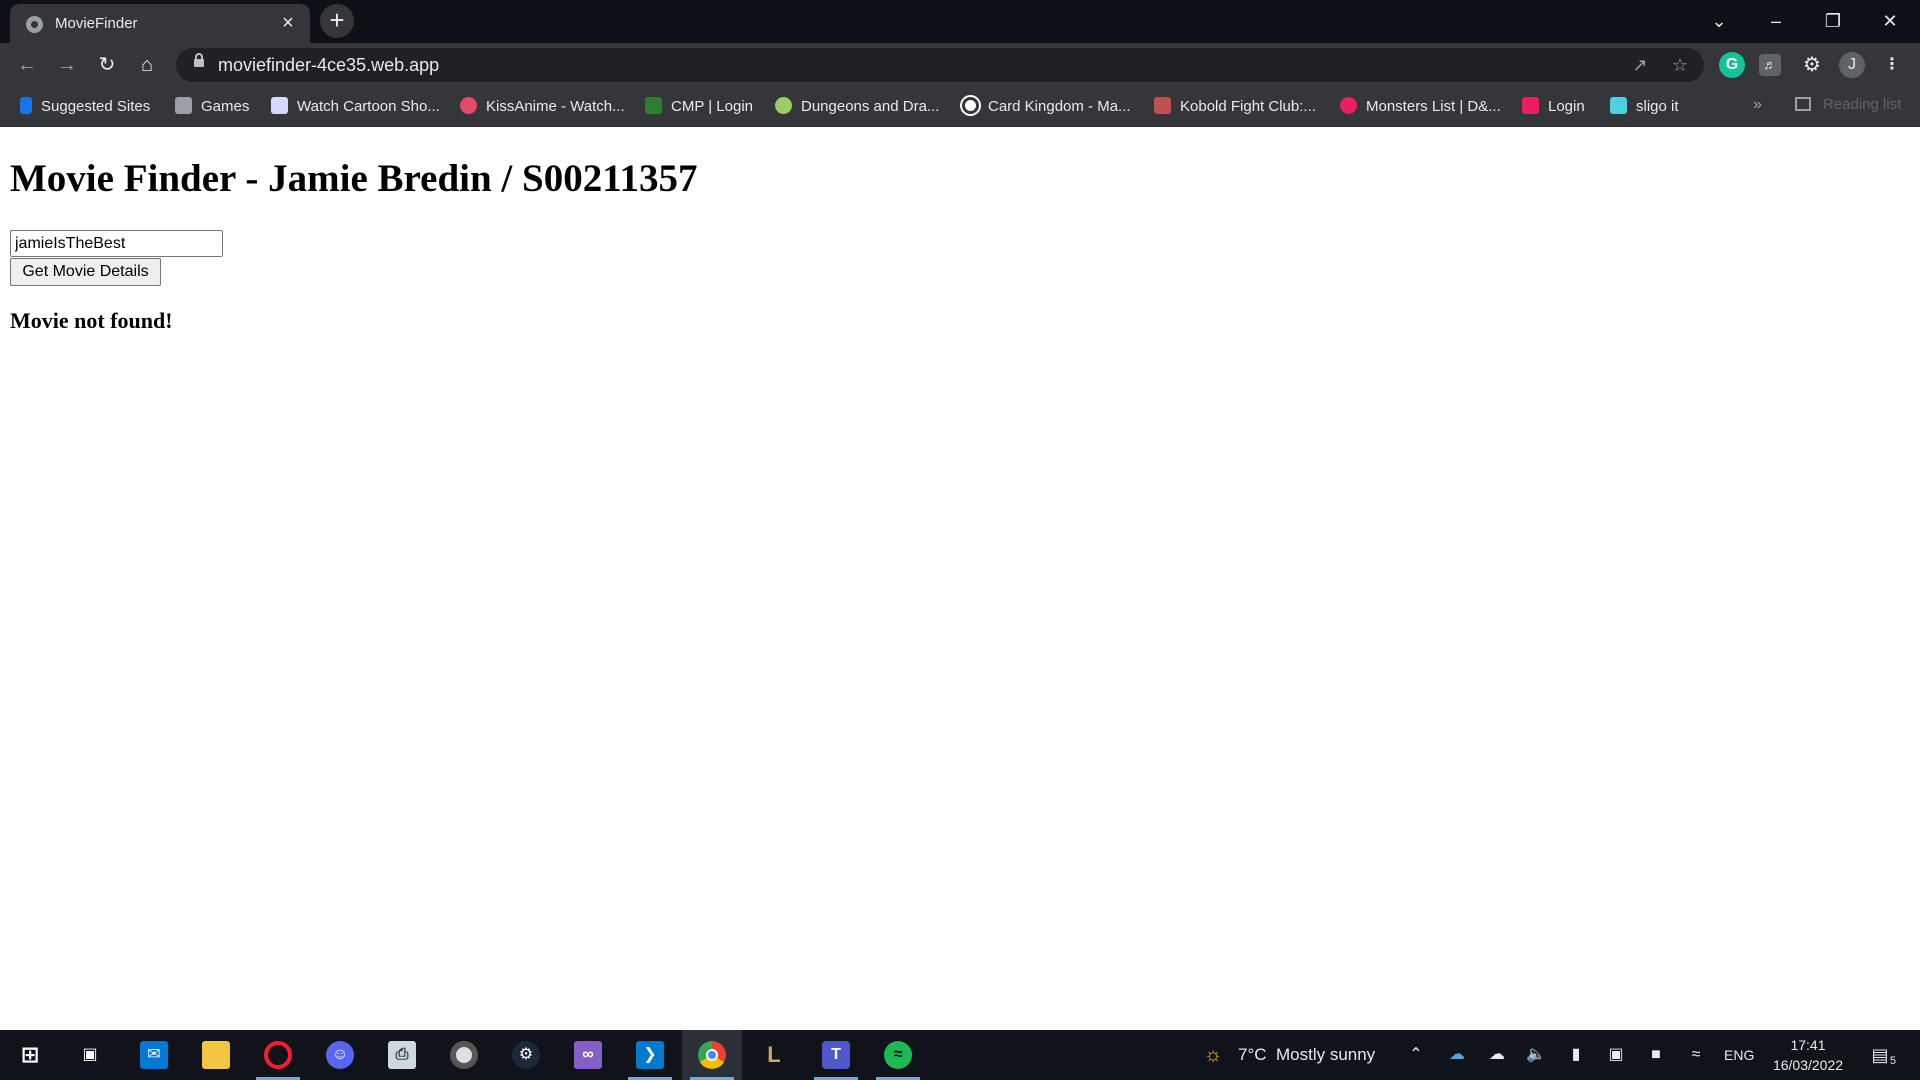  I want to click on login-s-icon, so click(1530, 105).